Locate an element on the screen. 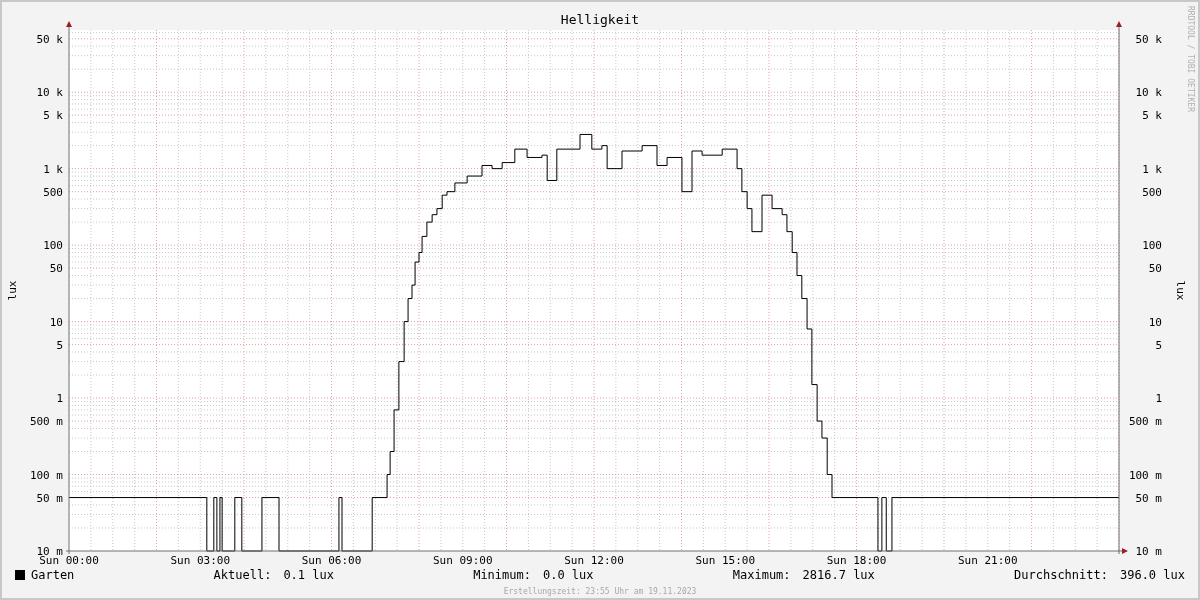 The image size is (1200, 600). stat-value: 396.0 lux is located at coordinates (1152, 575).